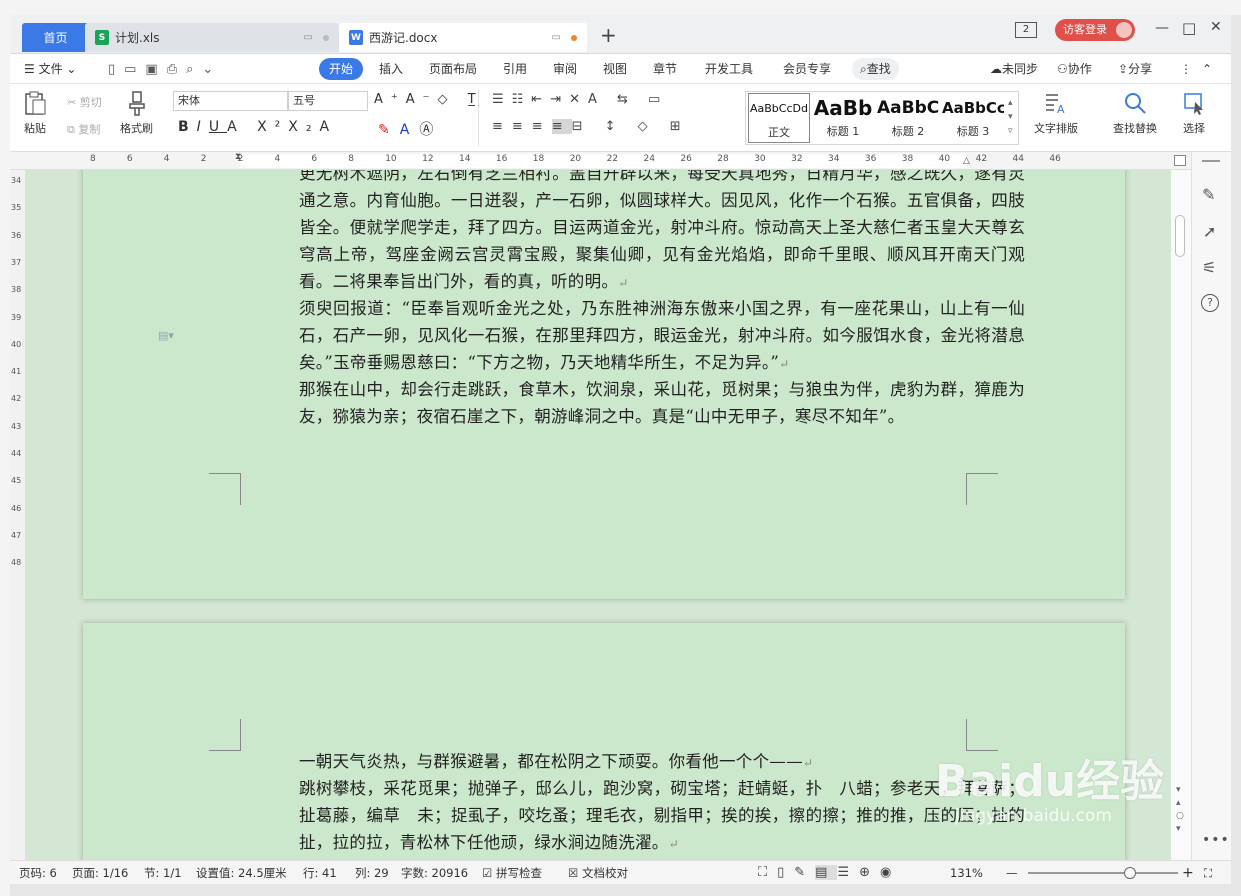  Describe the element at coordinates (615, 69) in the screenshot. I see `tab-view: 视图` at that location.